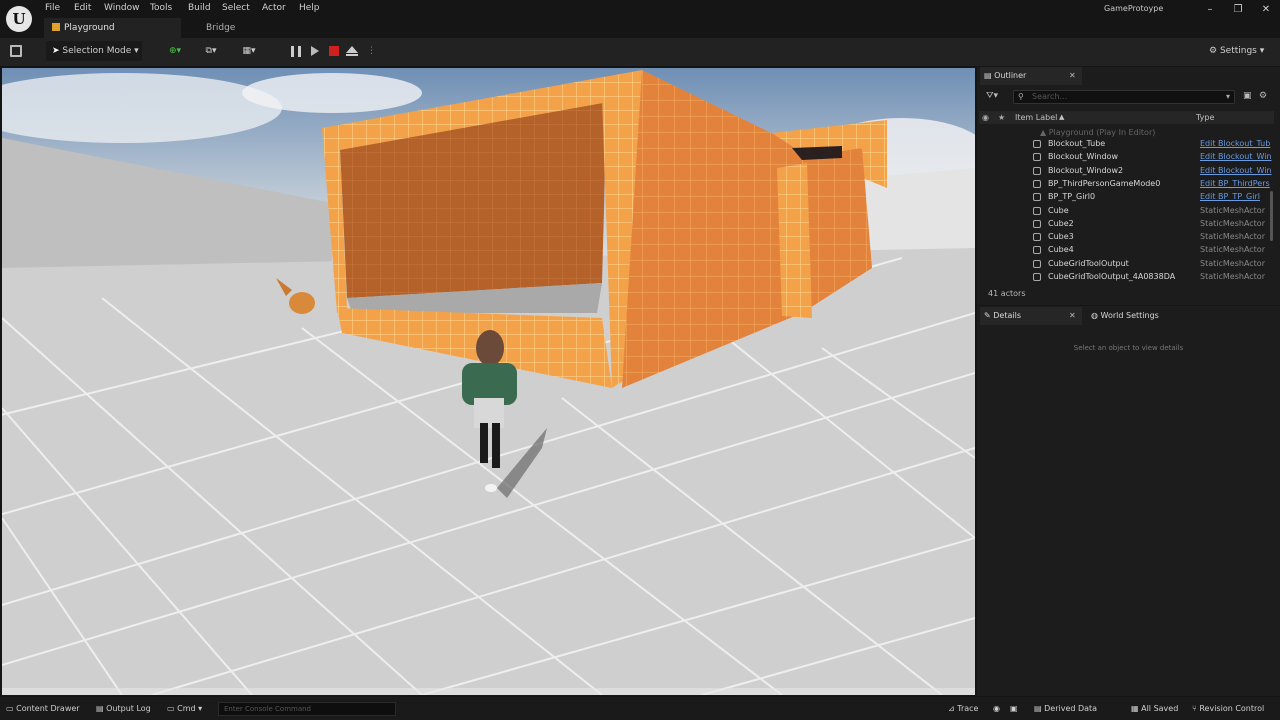  What do you see at coordinates (211, 51) in the screenshot?
I see `blueprint-icon: ⧉▾` at bounding box center [211, 51].